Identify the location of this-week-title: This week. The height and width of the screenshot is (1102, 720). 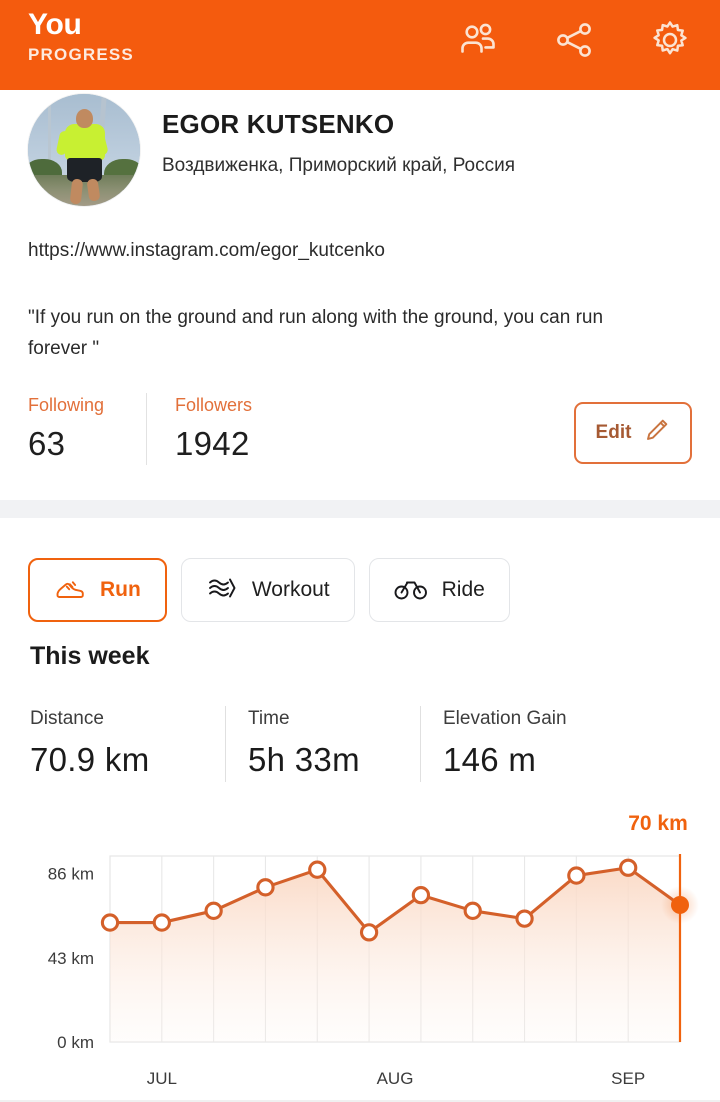
(90, 656).